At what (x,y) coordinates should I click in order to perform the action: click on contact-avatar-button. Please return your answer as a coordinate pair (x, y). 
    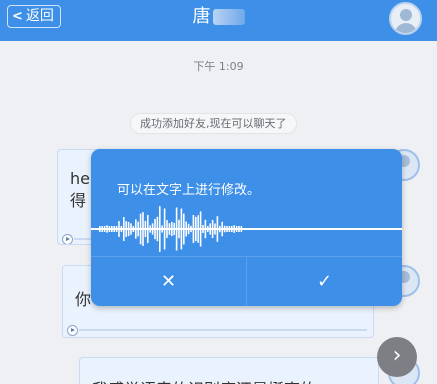
    Looking at the image, I should click on (405, 18).